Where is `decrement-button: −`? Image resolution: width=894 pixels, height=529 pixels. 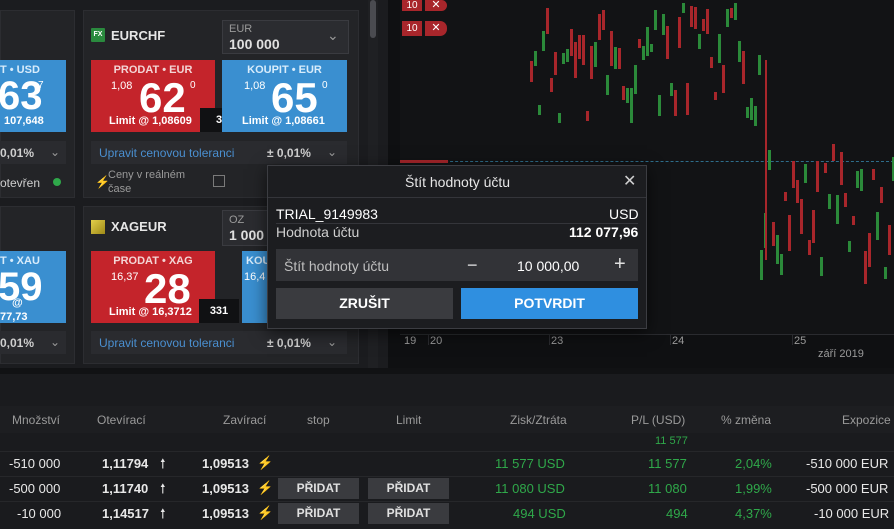 decrement-button: − is located at coordinates (472, 265).